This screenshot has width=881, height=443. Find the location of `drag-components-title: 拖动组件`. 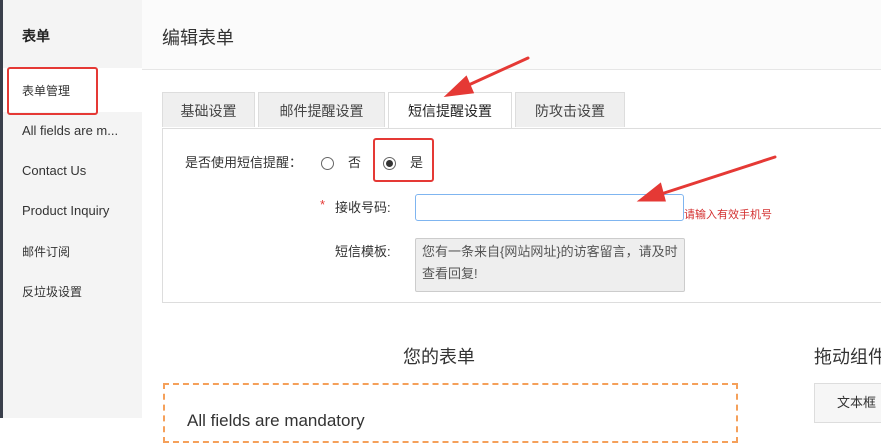

drag-components-title: 拖动组件 is located at coordinates (847, 357).